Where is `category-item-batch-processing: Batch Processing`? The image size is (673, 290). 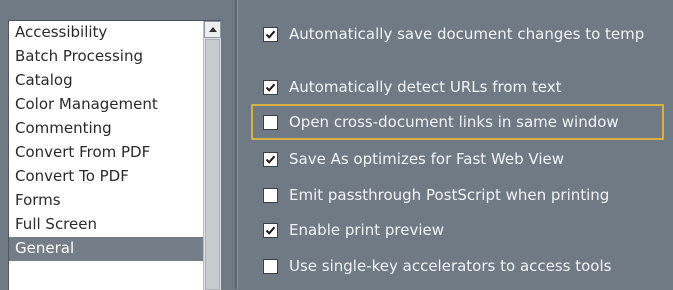 category-item-batch-processing: Batch Processing is located at coordinates (106, 57).